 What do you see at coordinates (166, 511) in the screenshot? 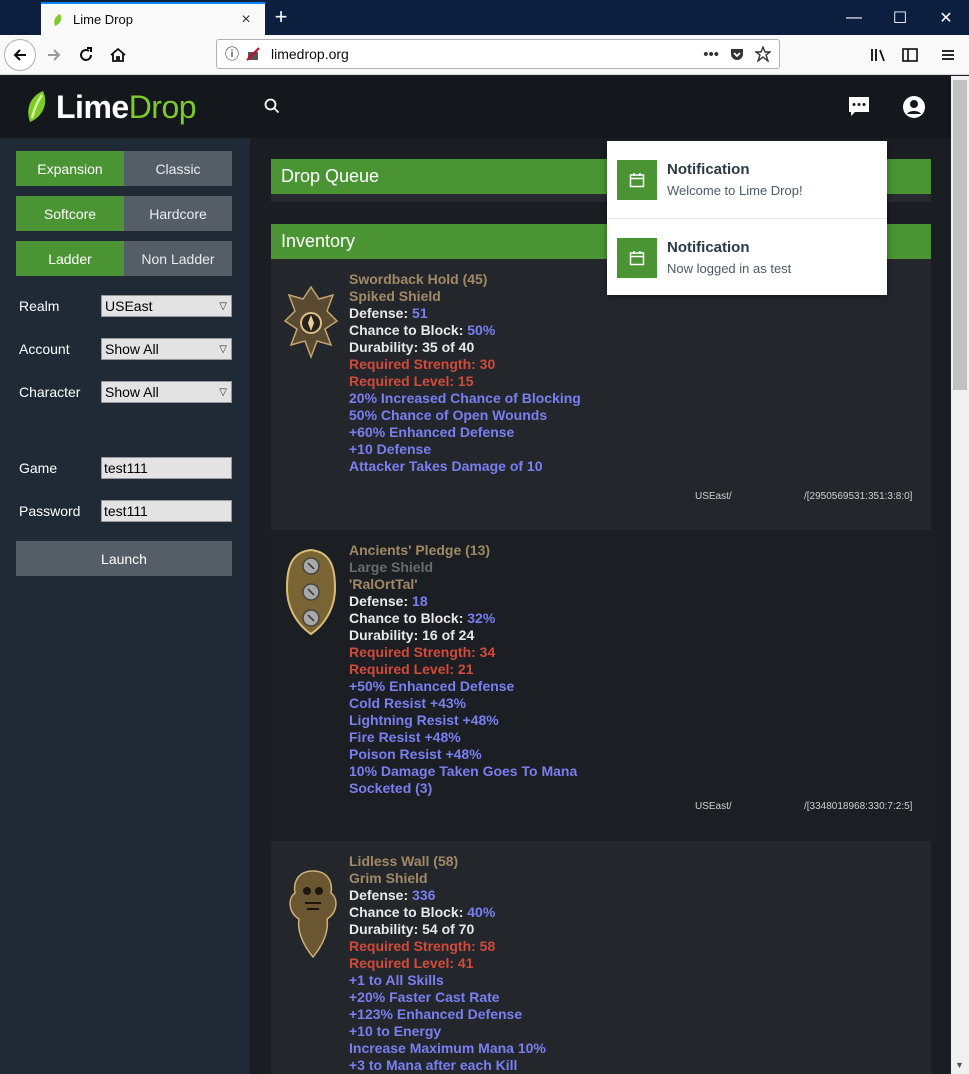
I see `password-input: test111` at bounding box center [166, 511].